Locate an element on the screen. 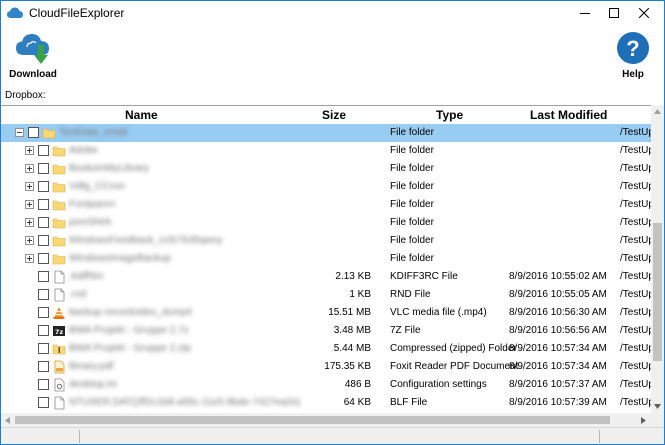  maximize-button is located at coordinates (614, 13).